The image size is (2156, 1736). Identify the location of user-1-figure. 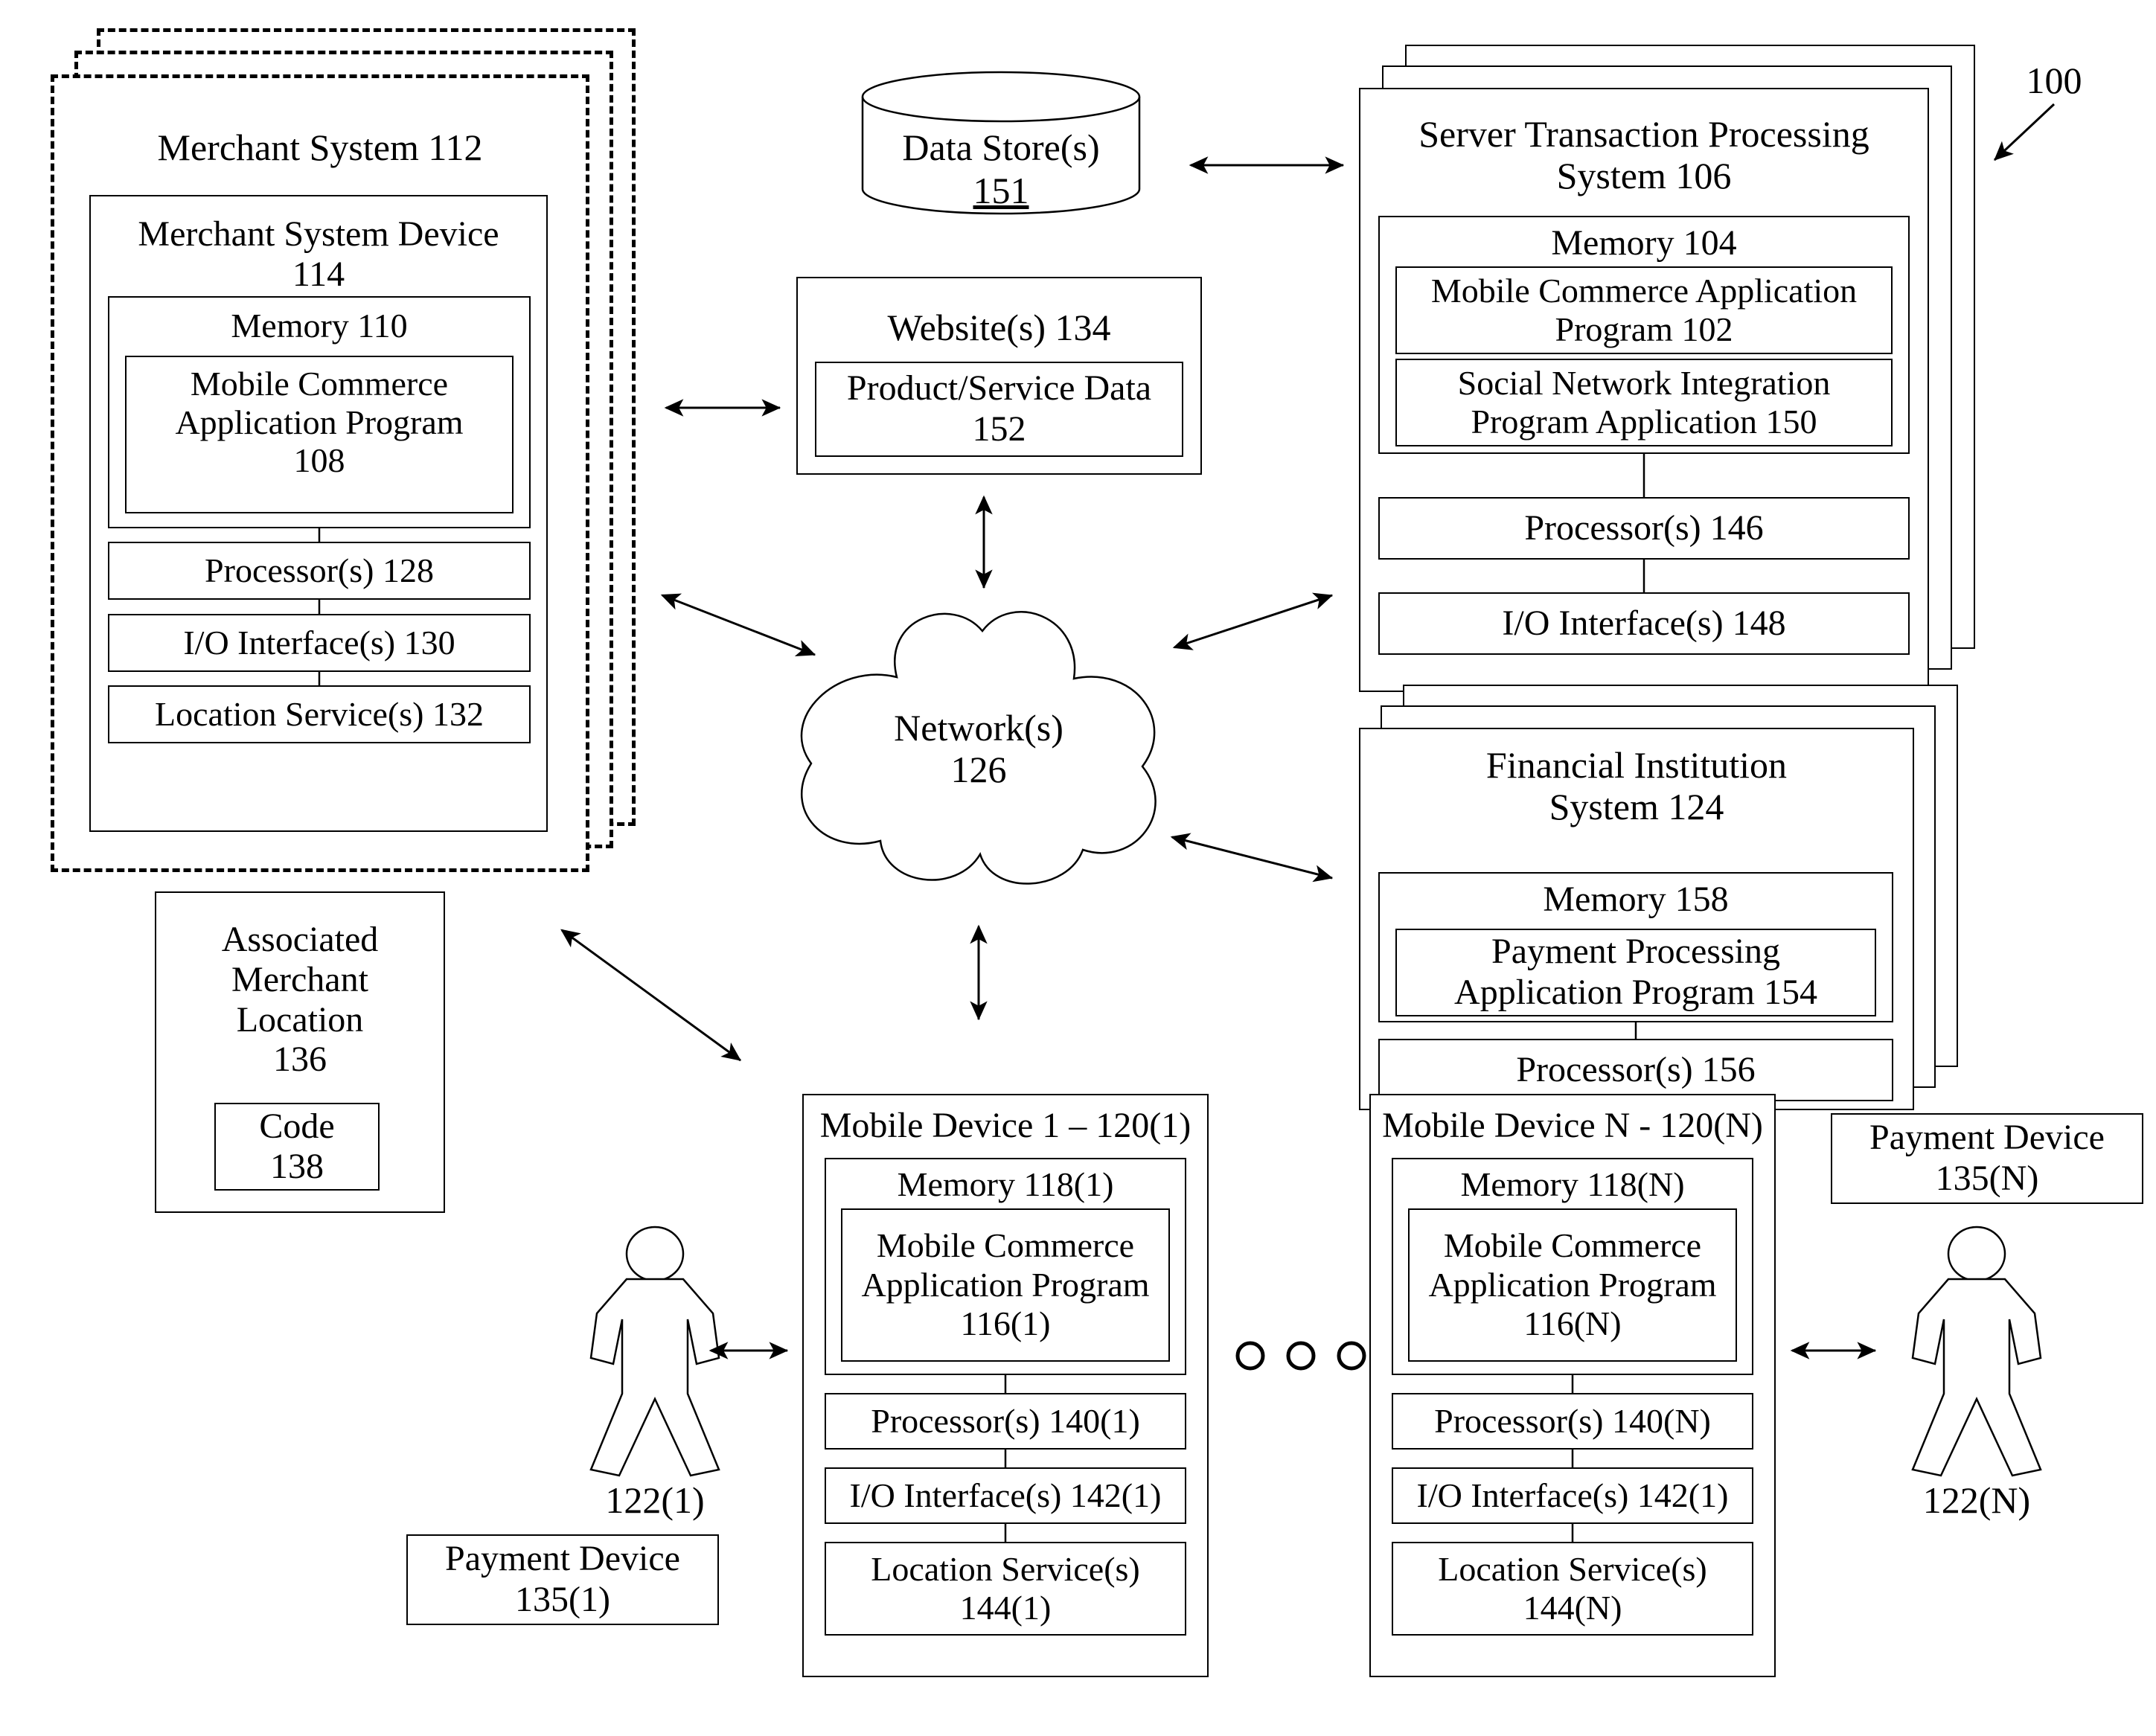
(654, 1351).